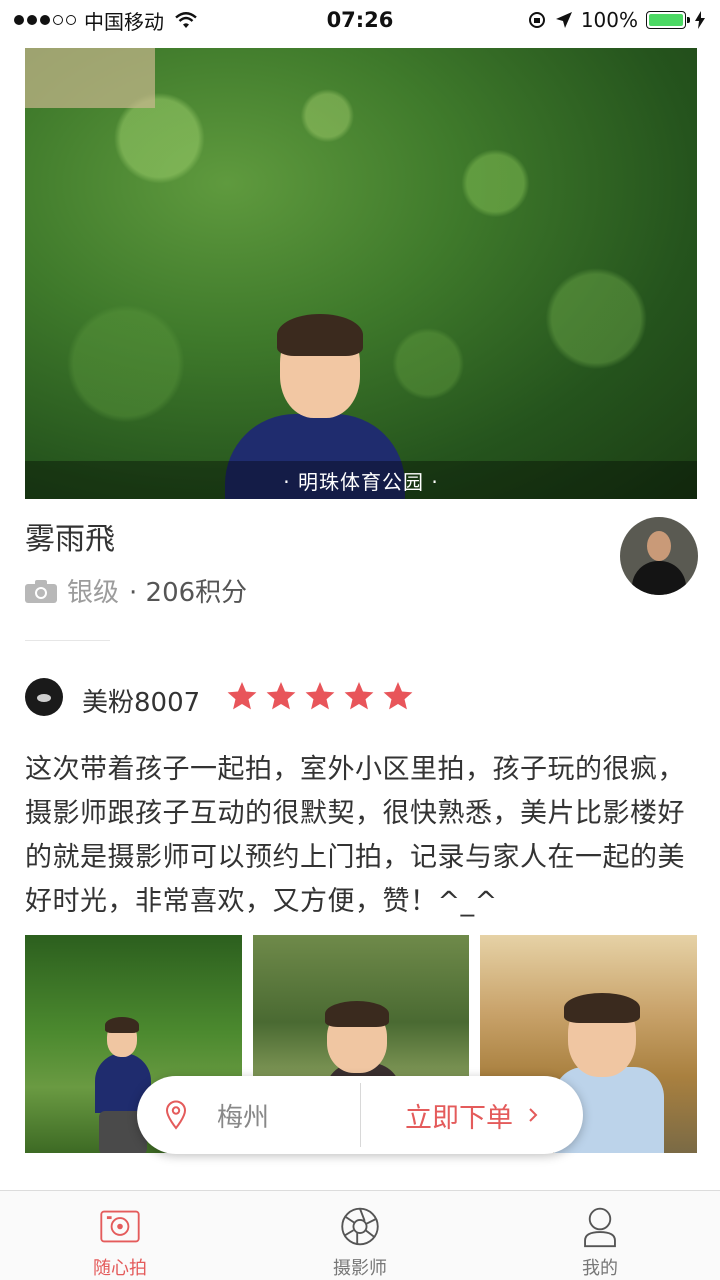  I want to click on aperture-icon, so click(360, 1226).